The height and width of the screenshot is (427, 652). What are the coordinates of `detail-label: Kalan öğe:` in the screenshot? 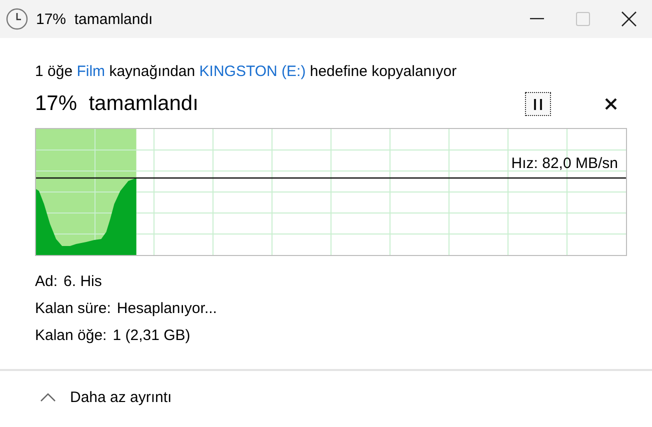 It's located at (71, 335).